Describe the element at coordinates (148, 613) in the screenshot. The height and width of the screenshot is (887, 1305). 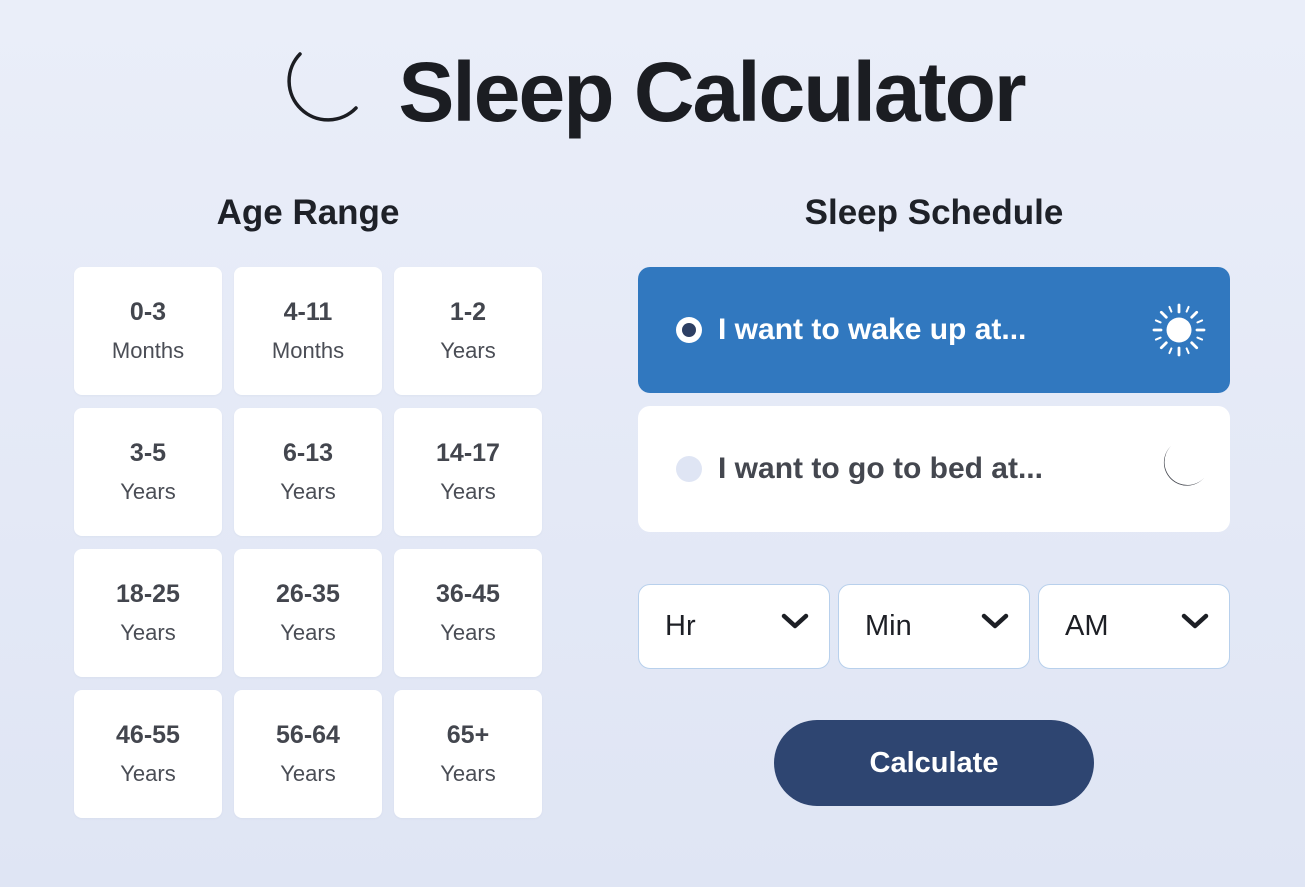
I see `age-option-18-25-years: 18-25 Years` at that location.